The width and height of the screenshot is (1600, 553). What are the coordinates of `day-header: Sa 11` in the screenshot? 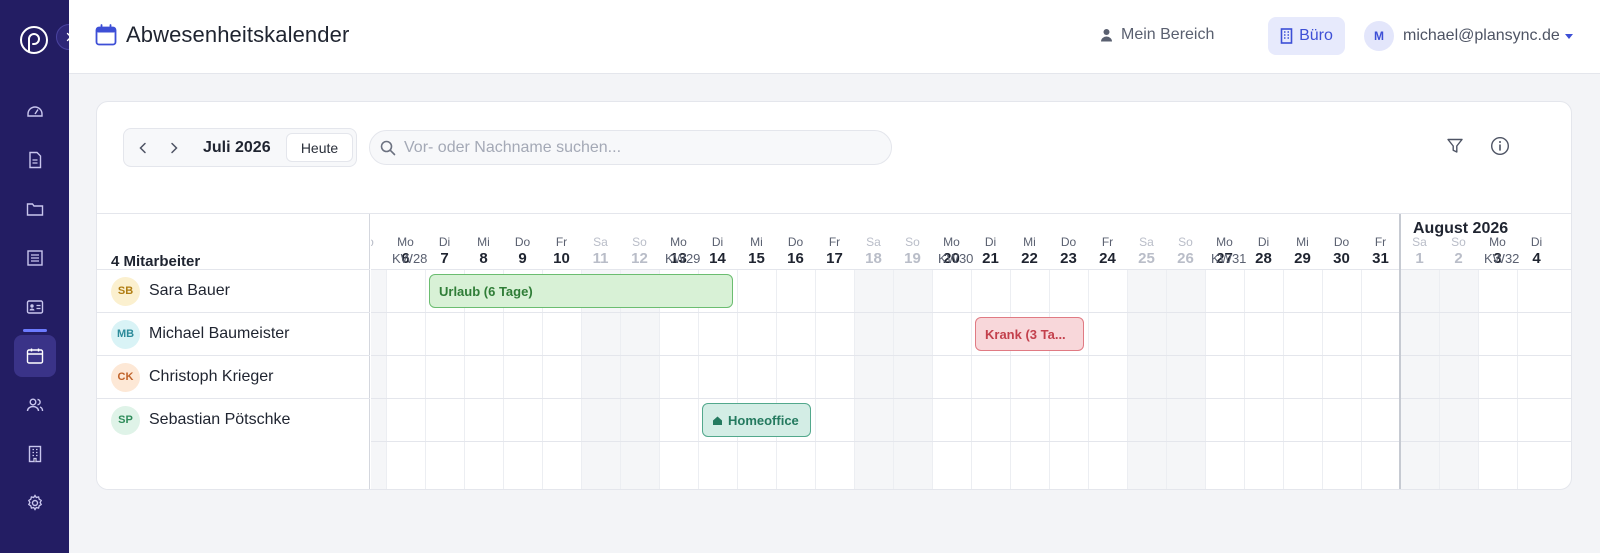 It's located at (600, 248).